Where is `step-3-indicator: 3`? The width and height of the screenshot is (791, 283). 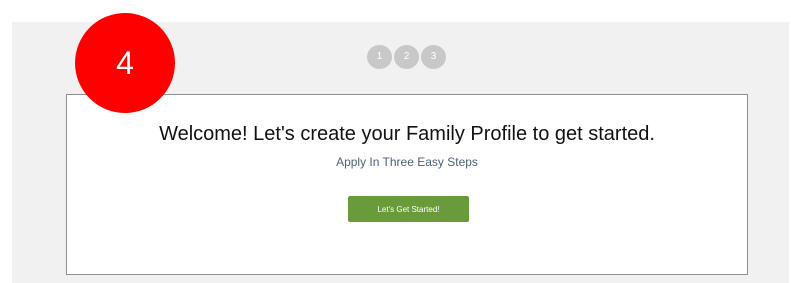 step-3-indicator: 3 is located at coordinates (433, 57).